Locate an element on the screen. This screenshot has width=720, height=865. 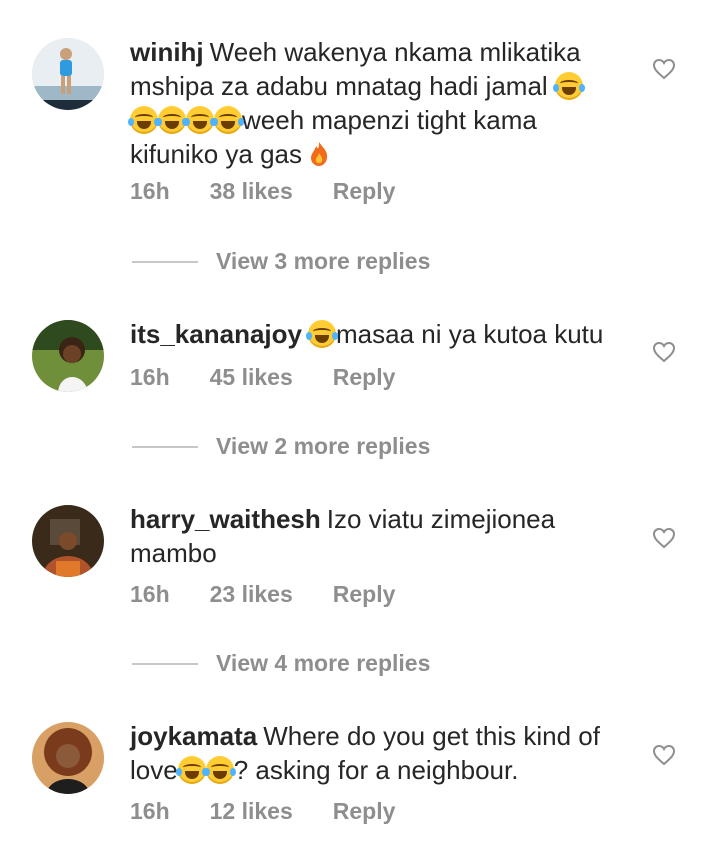
comment-username: joykamata is located at coordinates (193, 736).